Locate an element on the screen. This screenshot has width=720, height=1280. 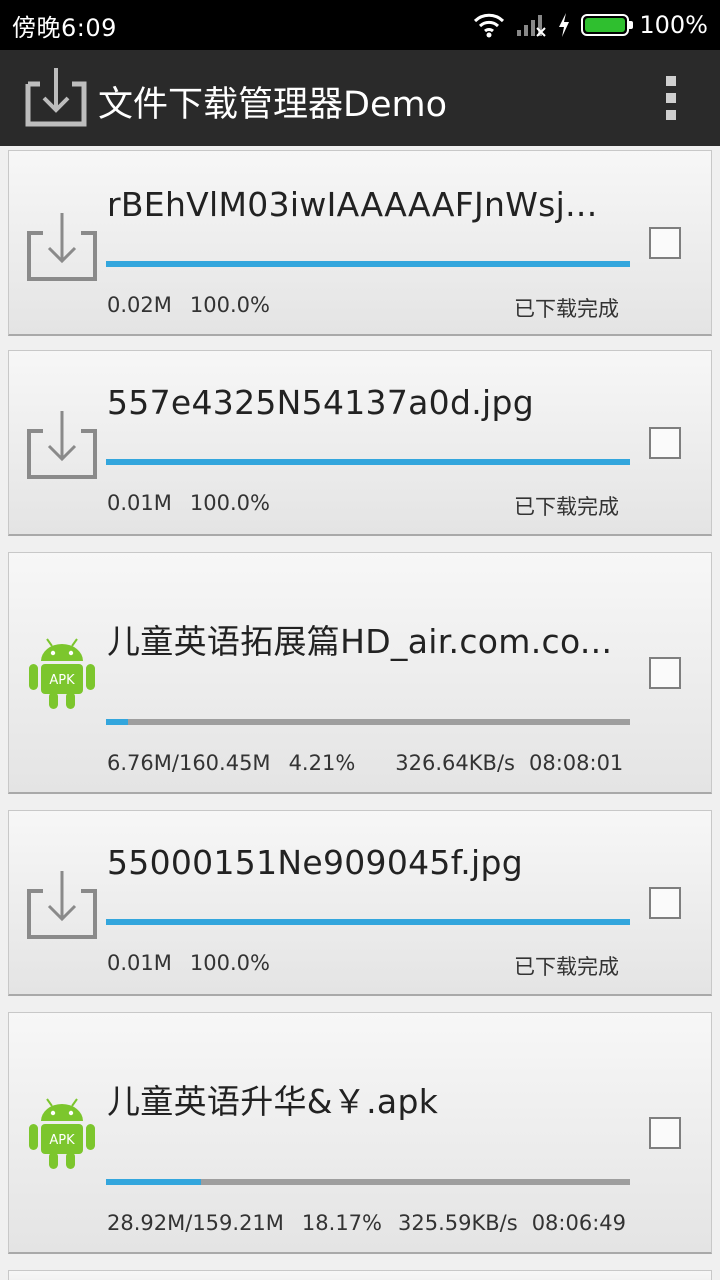
battery-percent: 100% is located at coordinates (673, 25).